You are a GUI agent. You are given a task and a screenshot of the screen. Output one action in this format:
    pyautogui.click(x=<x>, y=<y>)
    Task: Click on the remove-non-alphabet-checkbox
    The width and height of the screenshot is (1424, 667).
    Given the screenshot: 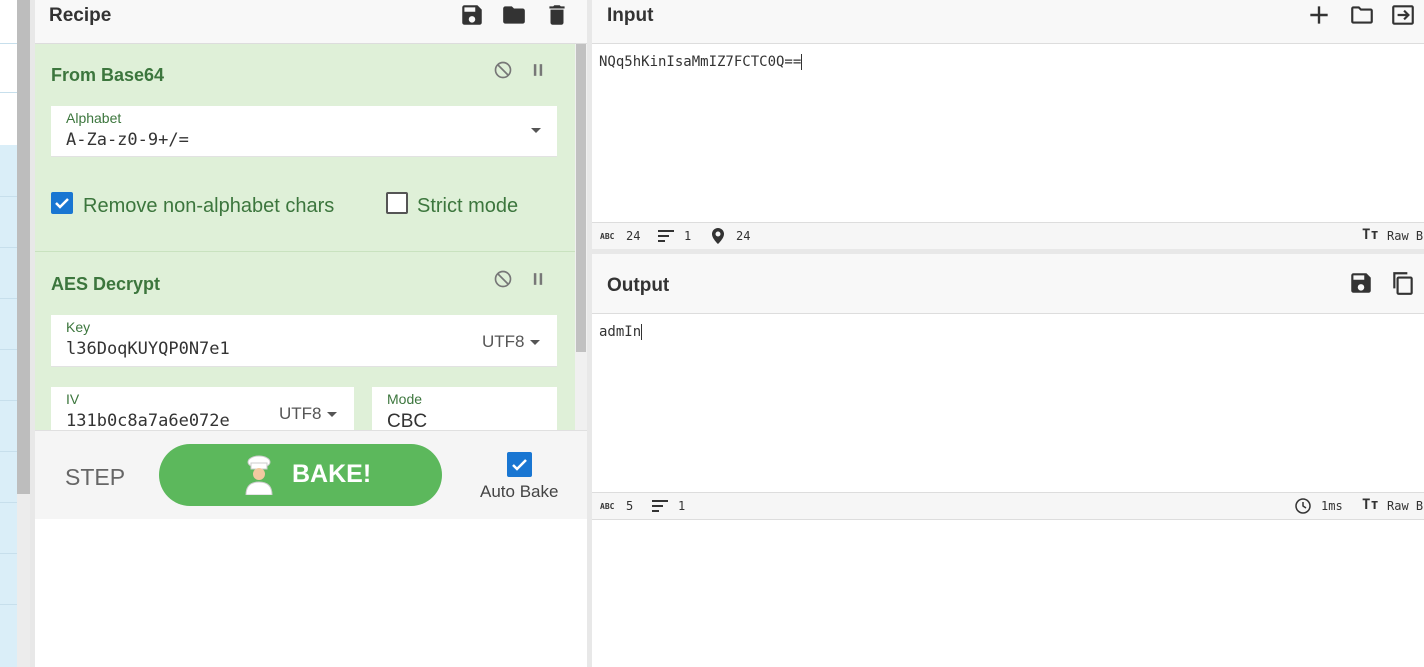 What is the action you would take?
    pyautogui.click(x=62, y=203)
    